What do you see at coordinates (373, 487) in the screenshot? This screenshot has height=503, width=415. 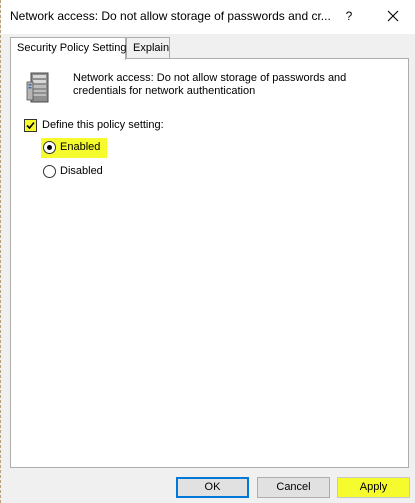 I see `apply-button: Apply` at bounding box center [373, 487].